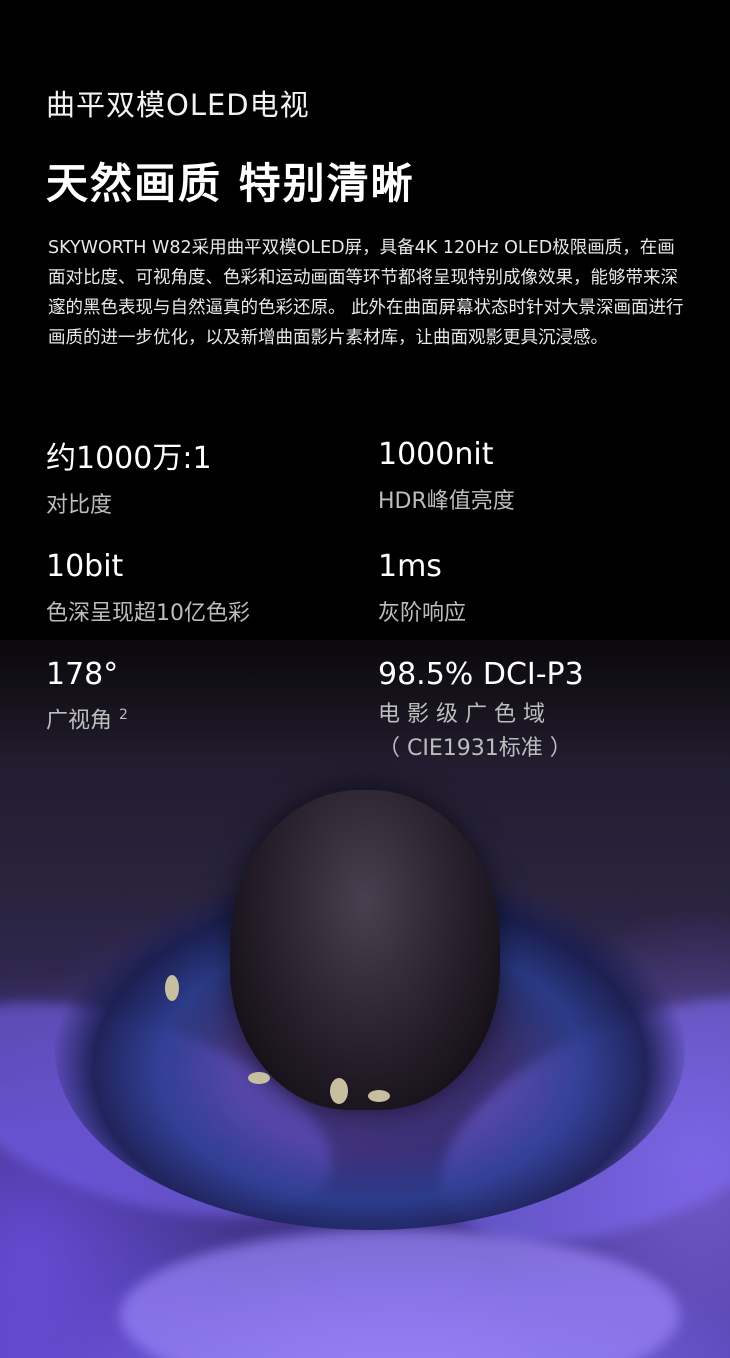 The width and height of the screenshot is (730, 1358). What do you see at coordinates (422, 613) in the screenshot?
I see `spec-label: 灰阶响应` at bounding box center [422, 613].